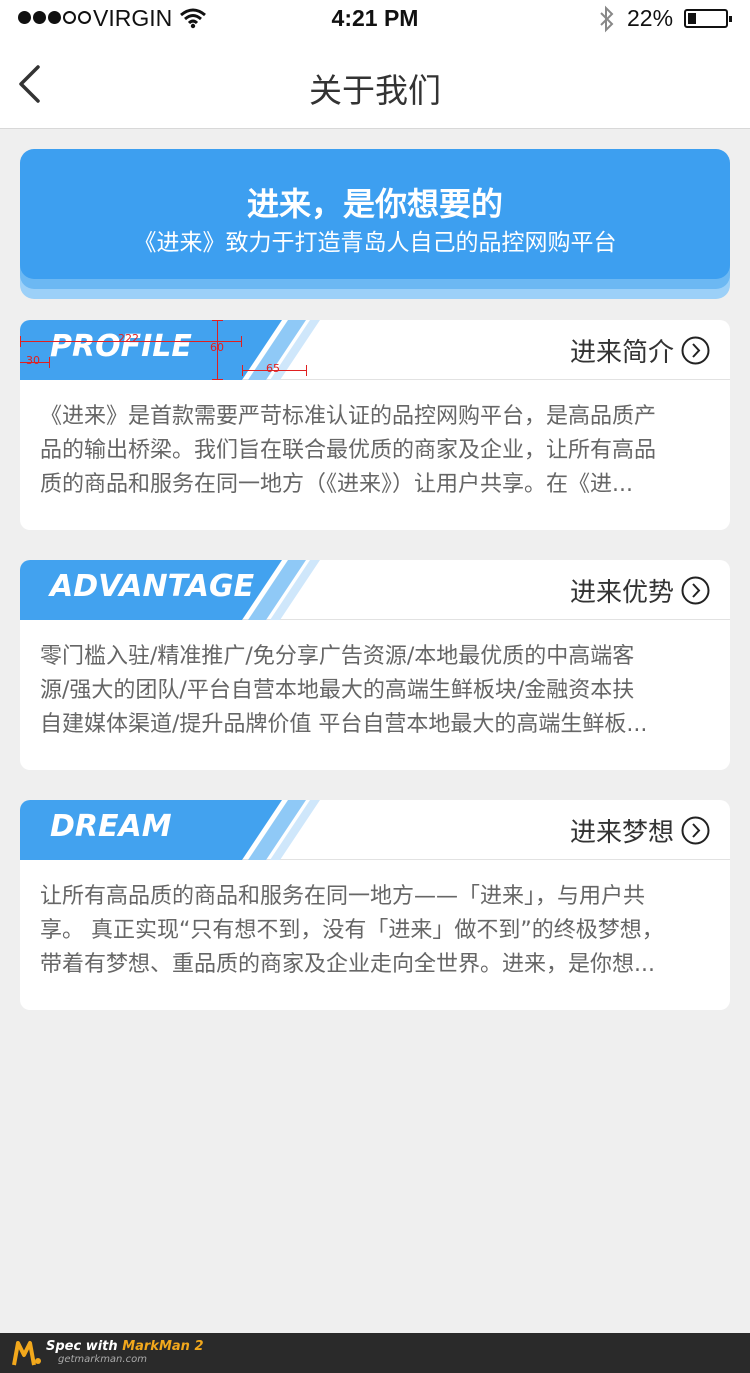 This screenshot has height=1373, width=750. Describe the element at coordinates (708, 18) in the screenshot. I see `battery-icon` at that location.